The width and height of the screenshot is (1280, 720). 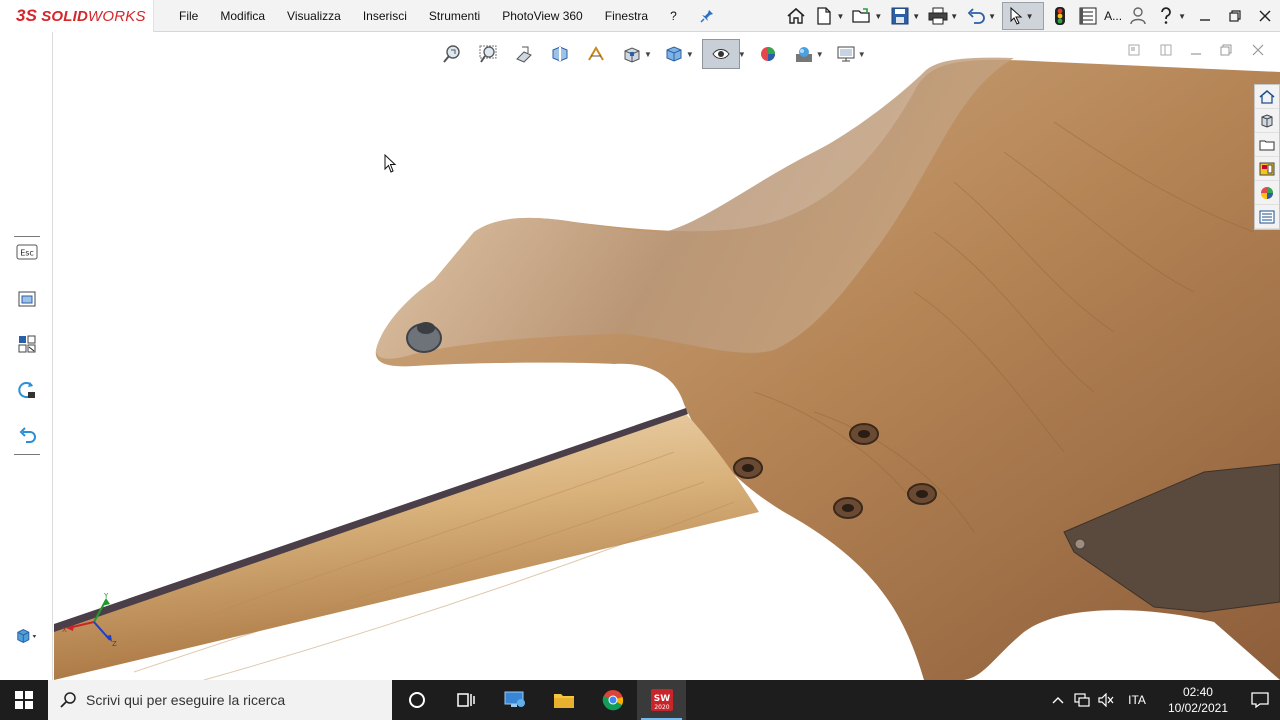 I want to click on print-preview-icon, so click(x=27, y=299).